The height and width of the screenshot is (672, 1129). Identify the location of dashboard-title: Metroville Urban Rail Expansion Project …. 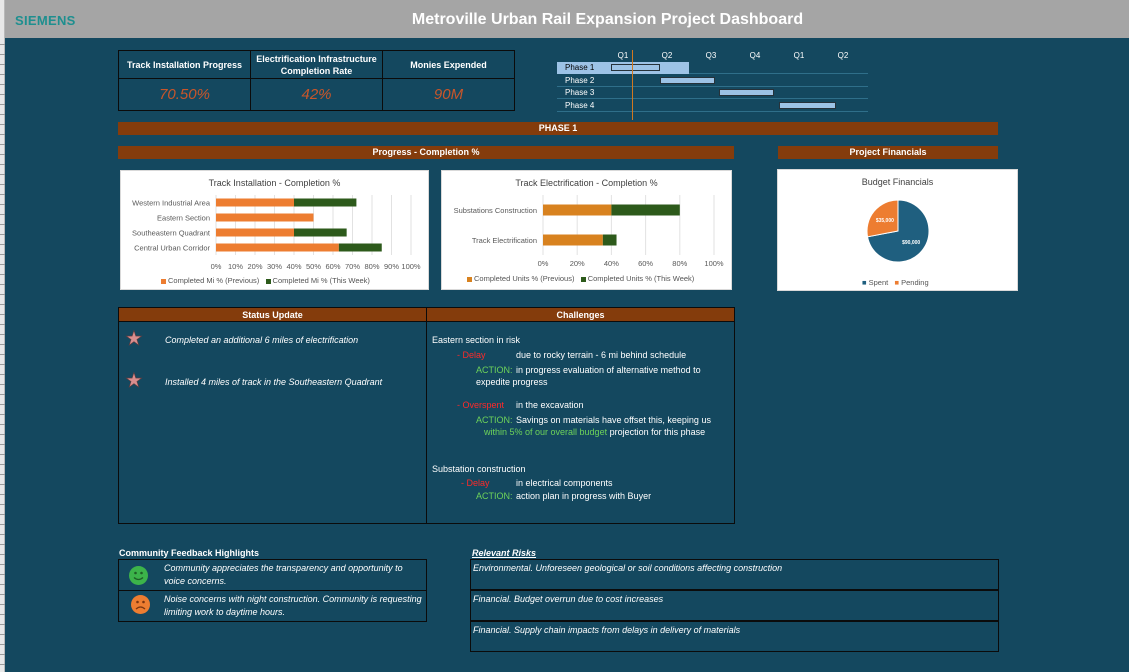
(607, 19).